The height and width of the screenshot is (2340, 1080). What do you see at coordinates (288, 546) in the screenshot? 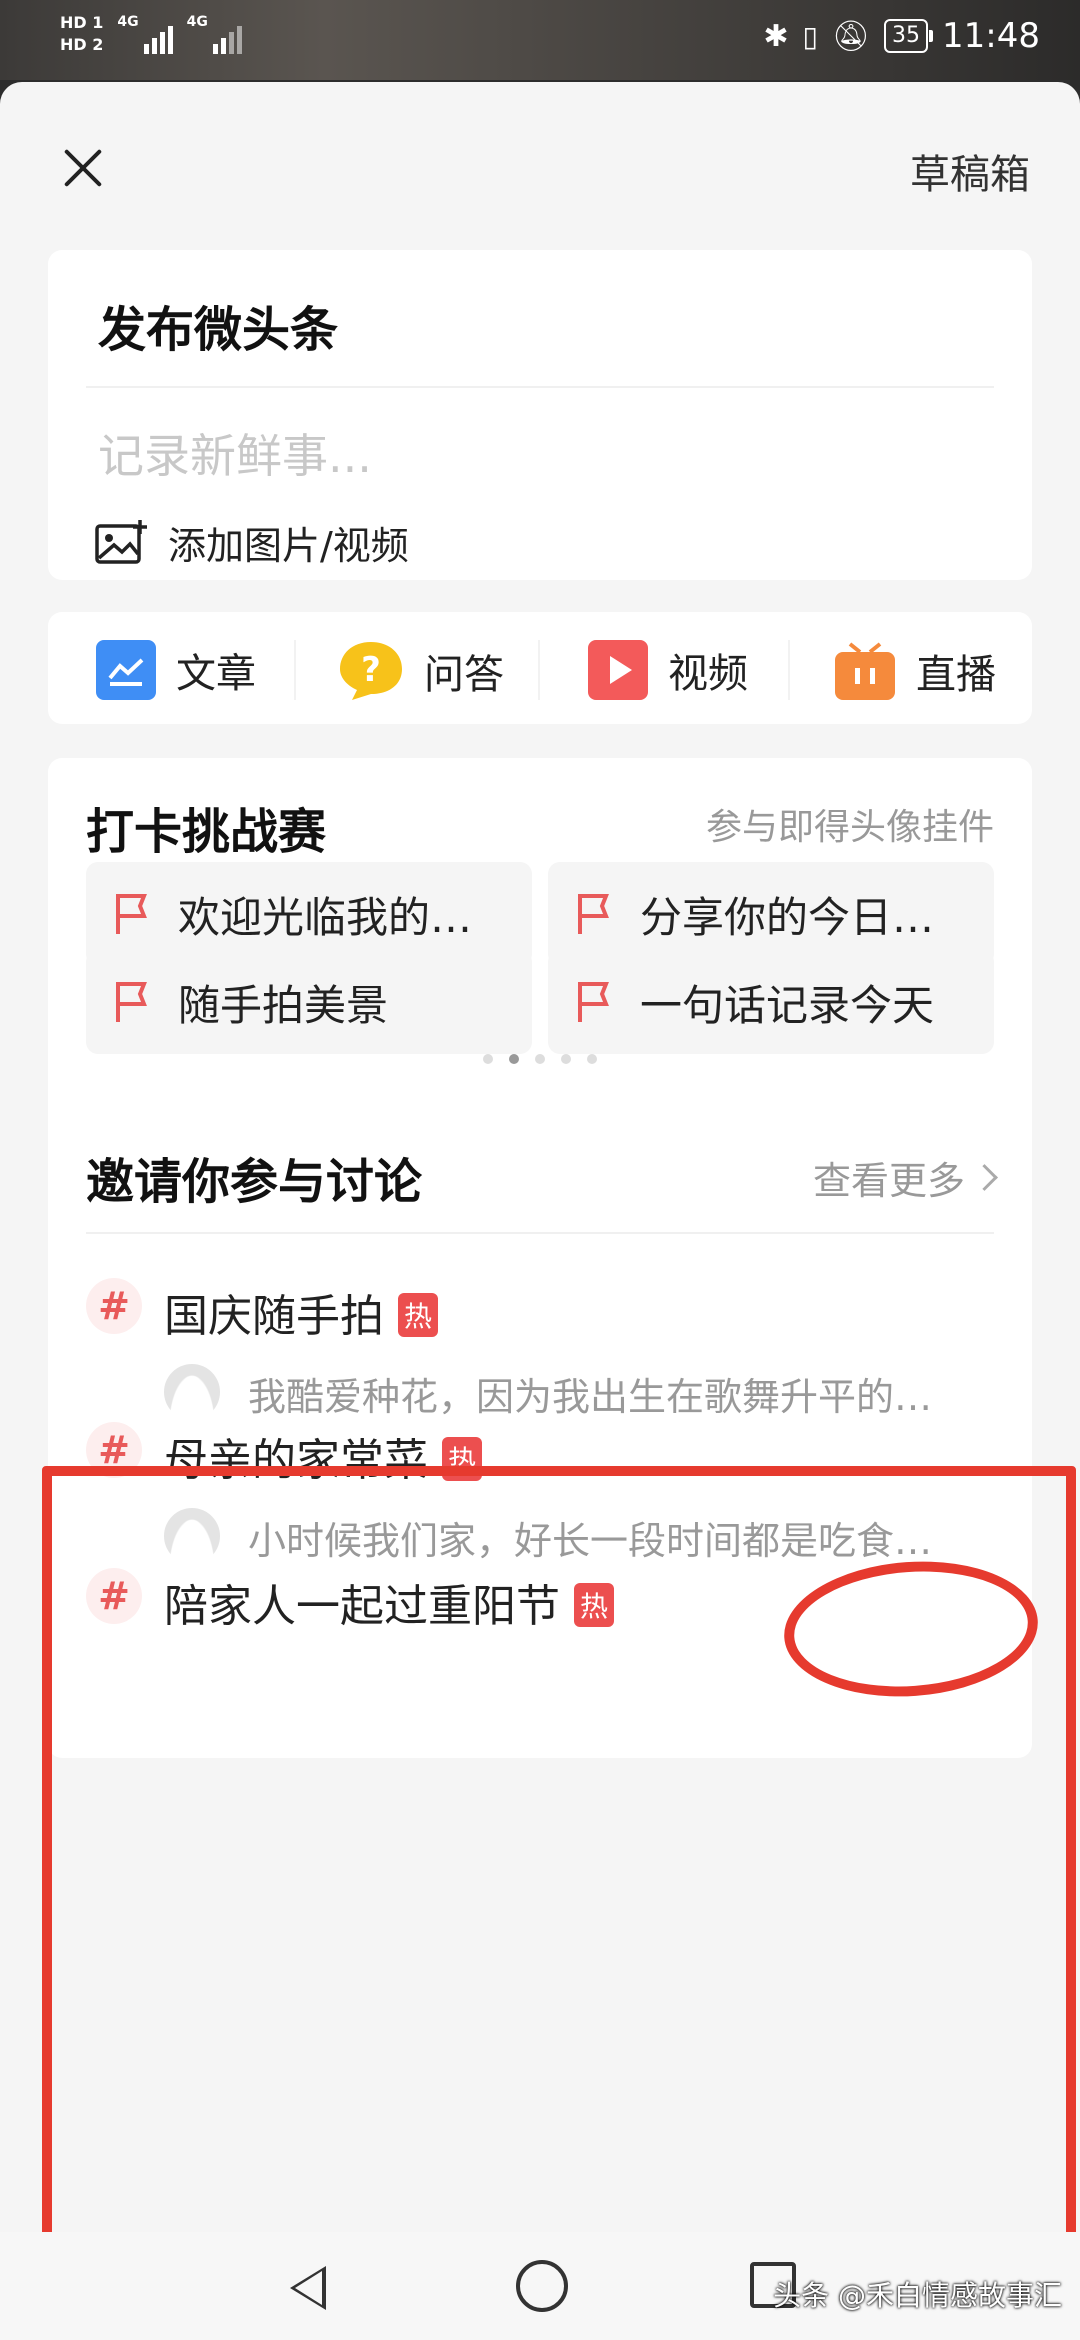
I see `add-media-label: 添加图片/视频` at bounding box center [288, 546].